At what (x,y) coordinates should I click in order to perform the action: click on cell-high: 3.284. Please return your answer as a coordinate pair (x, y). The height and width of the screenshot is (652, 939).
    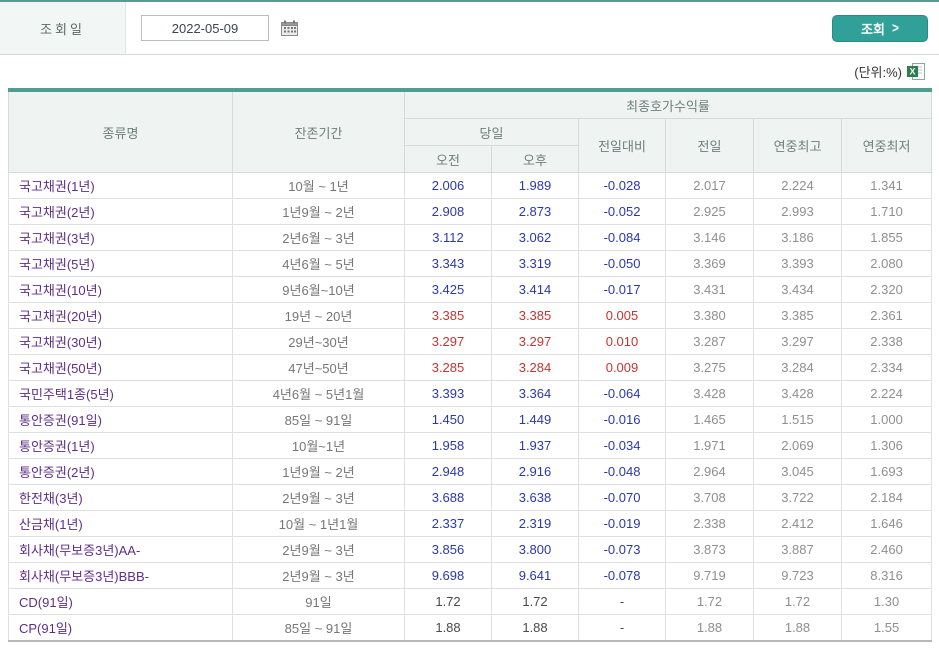
    Looking at the image, I should click on (797, 367).